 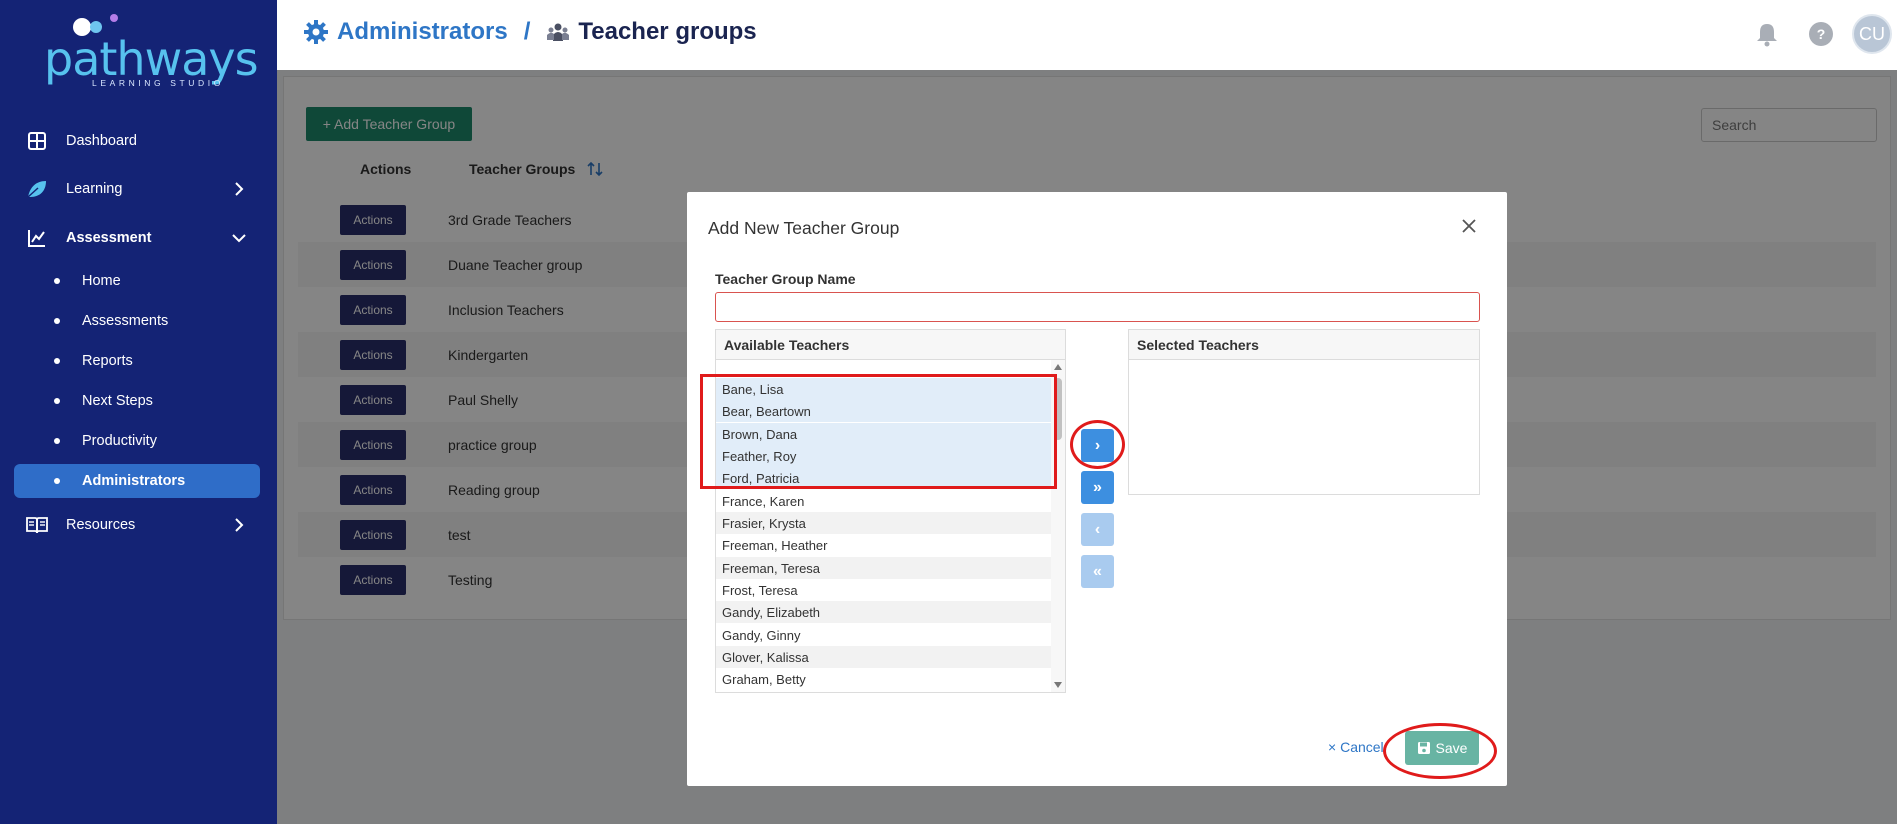 I want to click on move-all-left-button: «, so click(x=1097, y=571).